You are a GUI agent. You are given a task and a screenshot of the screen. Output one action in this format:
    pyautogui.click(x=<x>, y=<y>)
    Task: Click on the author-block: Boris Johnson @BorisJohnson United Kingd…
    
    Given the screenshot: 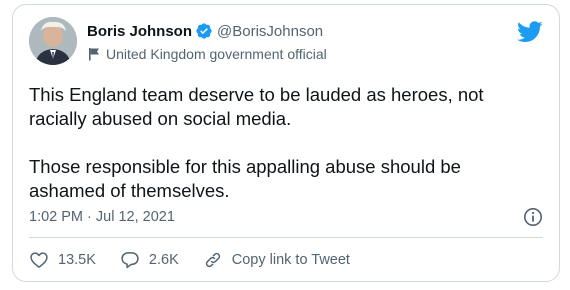 What is the action you would take?
    pyautogui.click(x=207, y=42)
    